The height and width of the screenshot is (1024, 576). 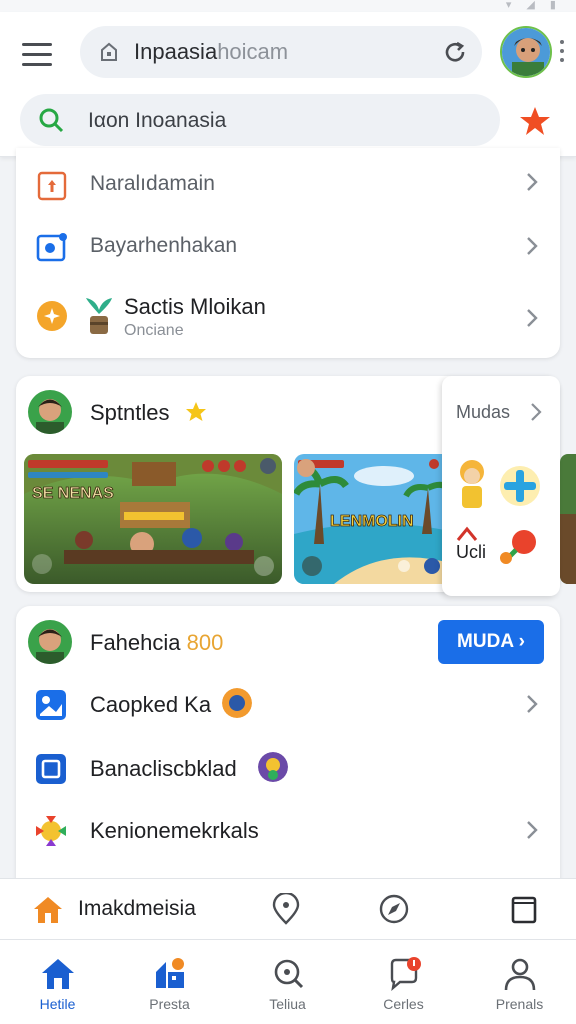 What do you see at coordinates (403, 1004) in the screenshot?
I see `tab-label: Cerles` at bounding box center [403, 1004].